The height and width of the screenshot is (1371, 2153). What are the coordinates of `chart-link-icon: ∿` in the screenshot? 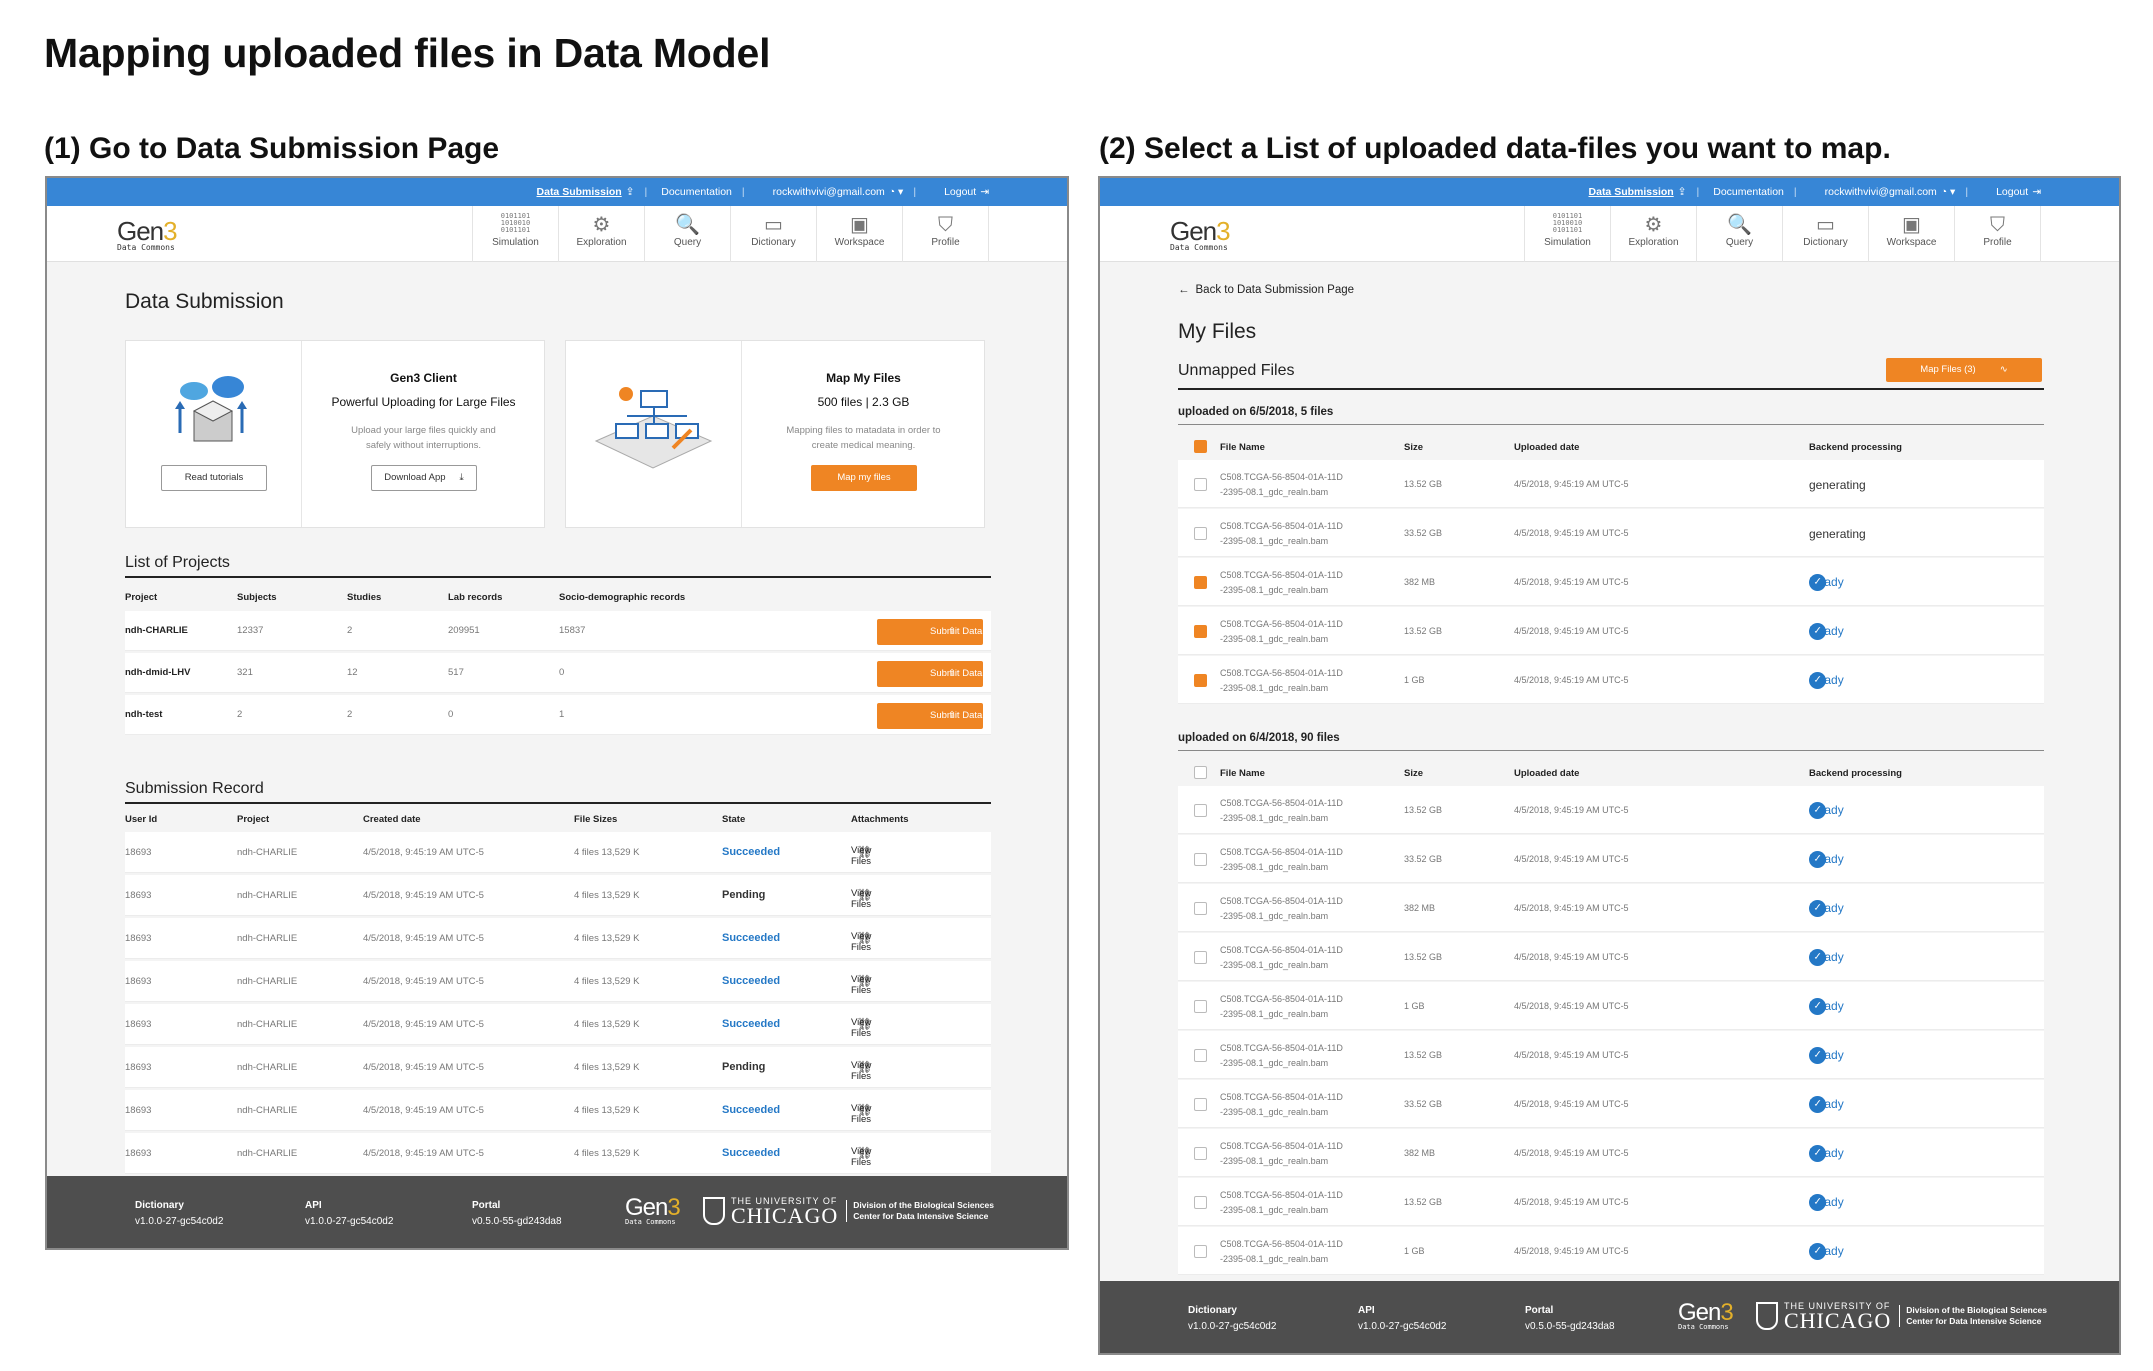 It's located at (2003, 369).